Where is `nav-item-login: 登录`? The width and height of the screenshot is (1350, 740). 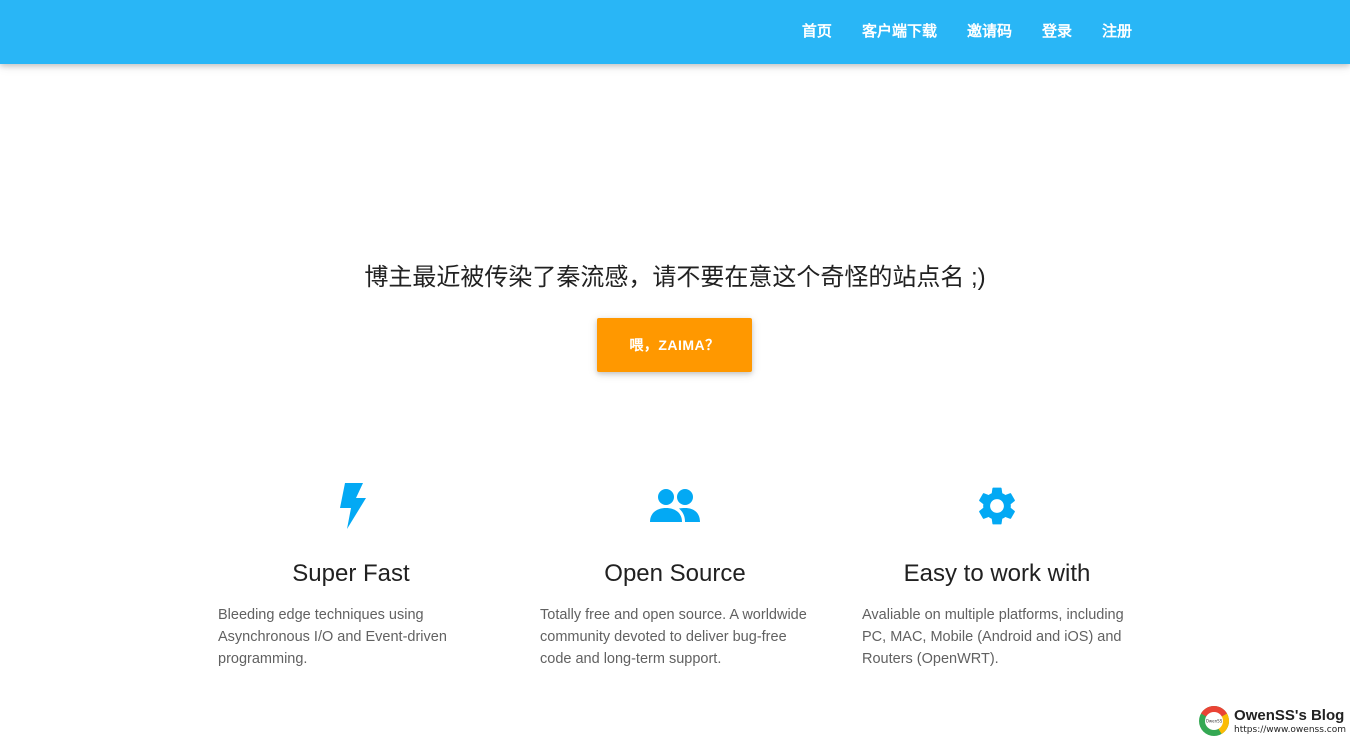 nav-item-login: 登录 is located at coordinates (1057, 32).